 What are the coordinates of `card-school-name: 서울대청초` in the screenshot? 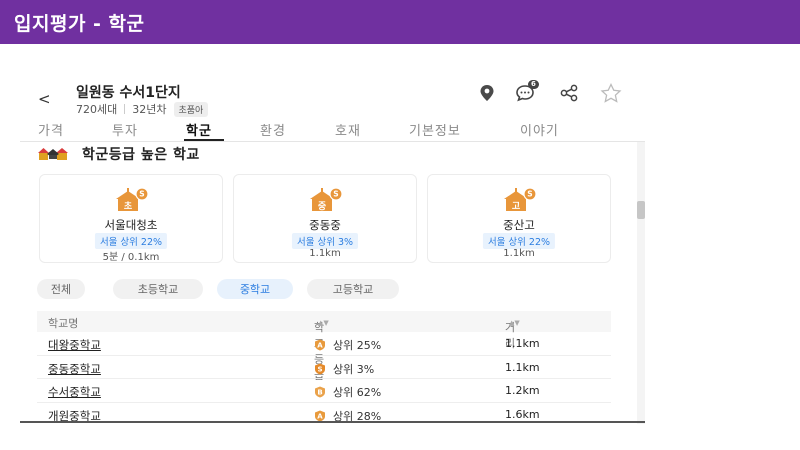 It's located at (131, 225).